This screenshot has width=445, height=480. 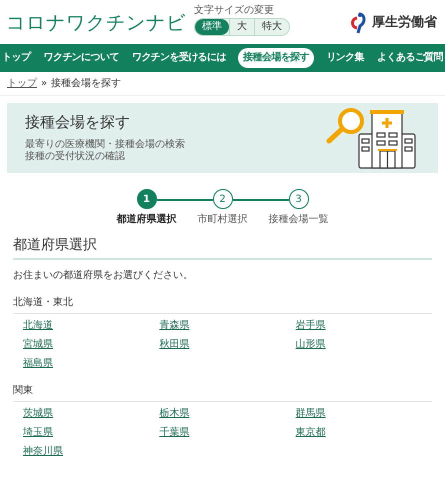 I want to click on region-heading: 北海道・東北, so click(x=222, y=304).